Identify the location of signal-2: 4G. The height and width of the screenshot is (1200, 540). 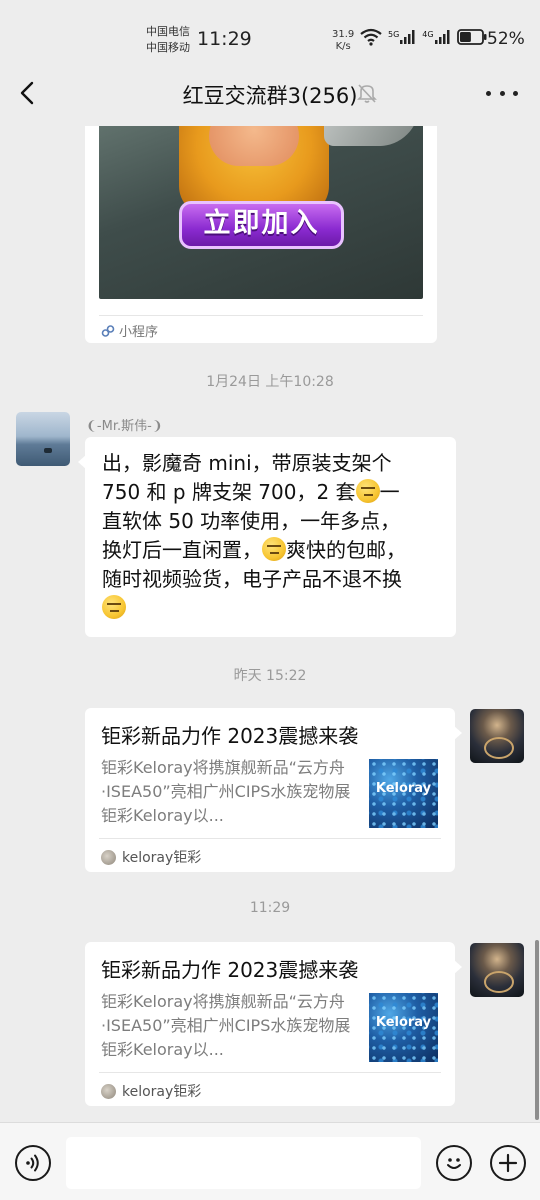
(436, 37).